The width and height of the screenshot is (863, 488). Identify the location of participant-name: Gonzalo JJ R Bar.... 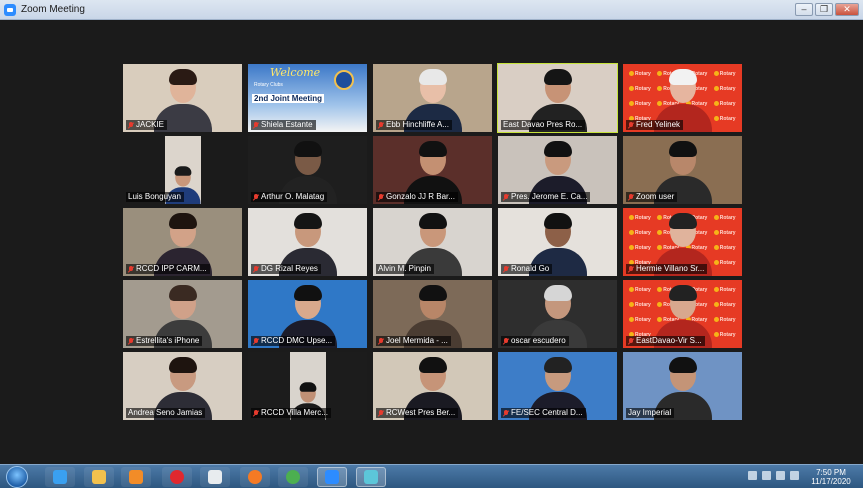
(420, 196).